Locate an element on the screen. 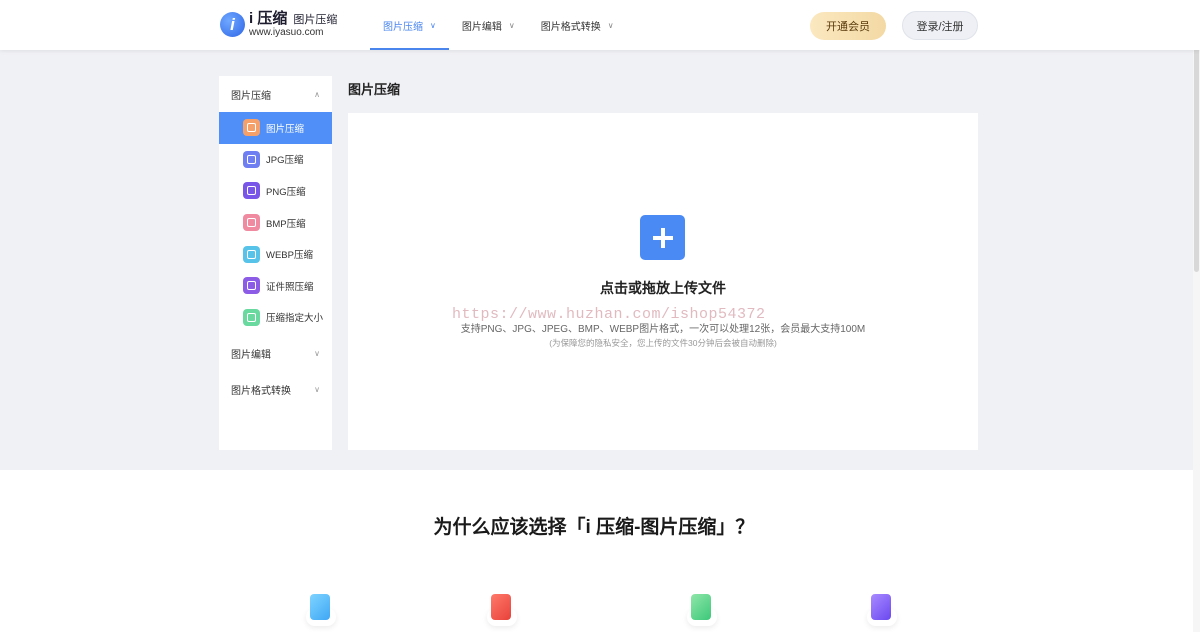 Image resolution: width=1200 pixels, height=632 pixels. chevron-up-icon: ∧ is located at coordinates (317, 94).